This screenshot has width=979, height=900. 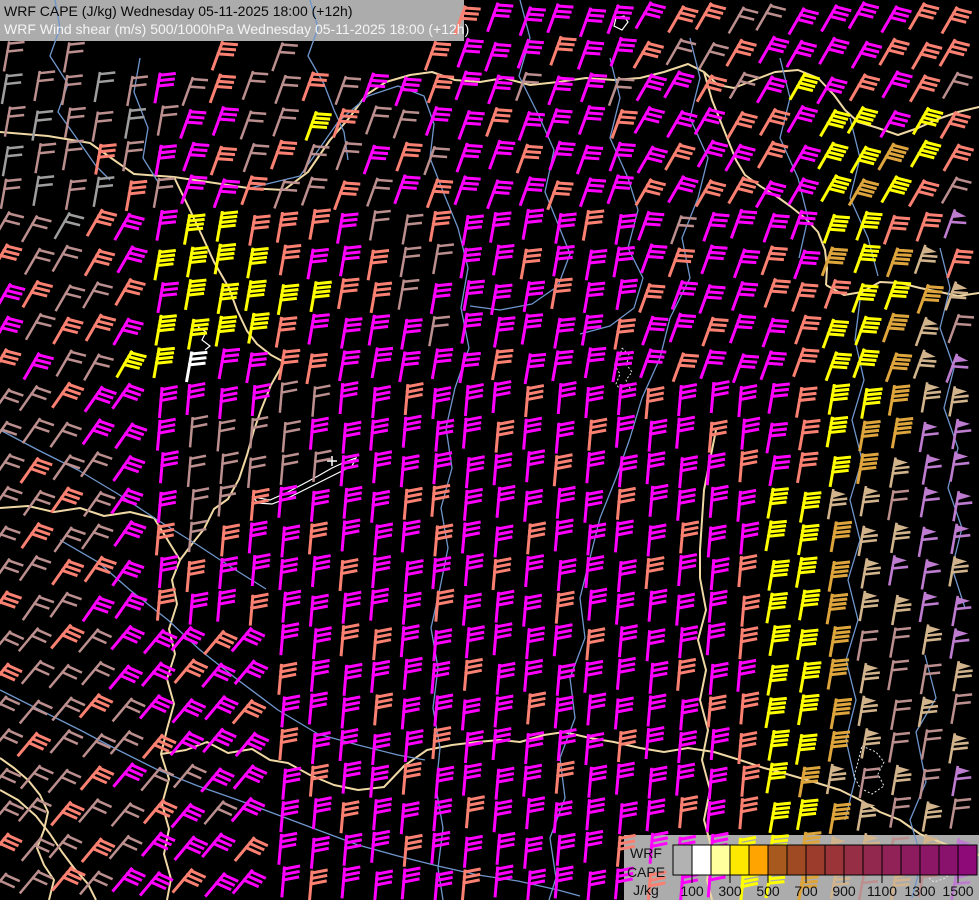 What do you see at coordinates (646, 890) in the screenshot?
I see `legend-unit-label: J/kg` at bounding box center [646, 890].